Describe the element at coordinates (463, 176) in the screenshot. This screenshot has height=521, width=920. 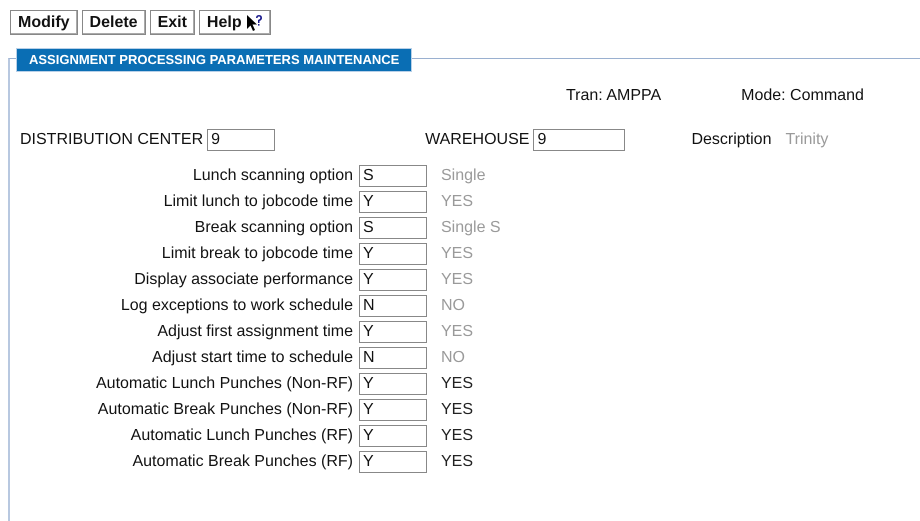
I see `value-meaning: Single` at that location.